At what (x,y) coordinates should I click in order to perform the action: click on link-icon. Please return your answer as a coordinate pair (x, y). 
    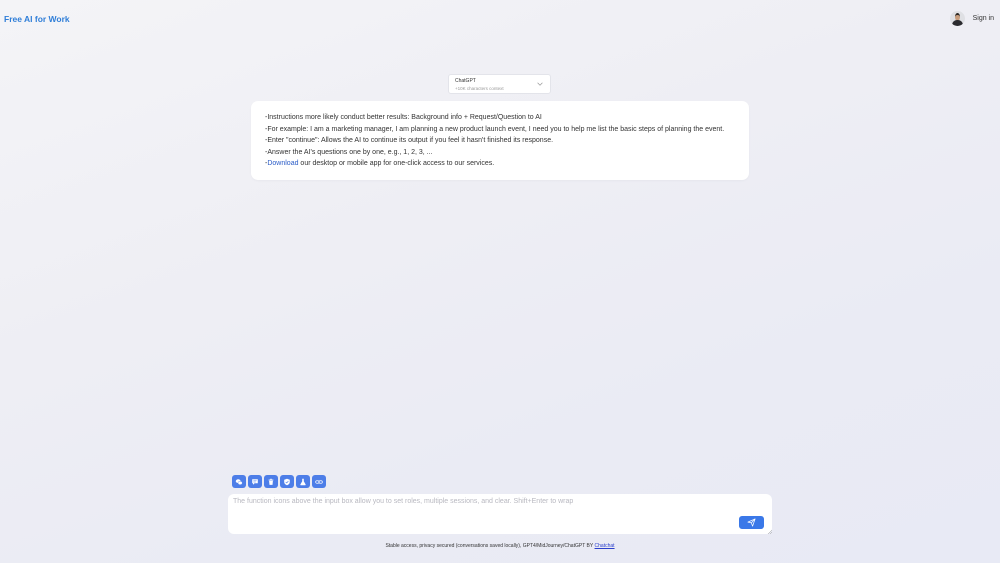
    Looking at the image, I should click on (319, 481).